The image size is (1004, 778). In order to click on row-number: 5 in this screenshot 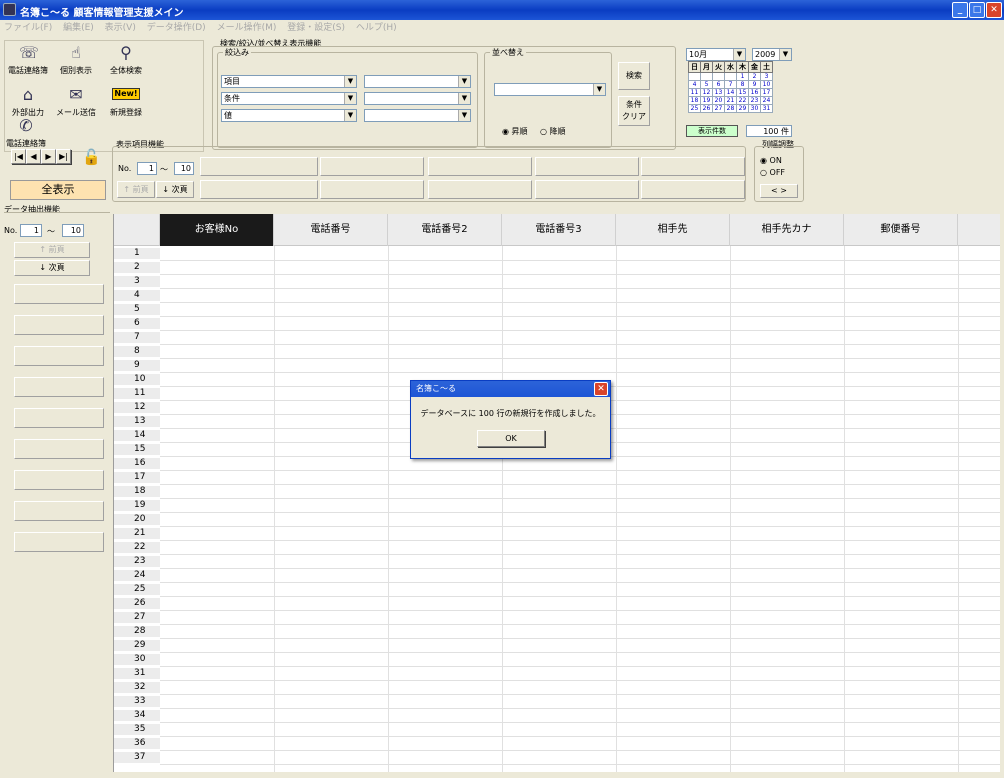, I will do `click(137, 309)`.